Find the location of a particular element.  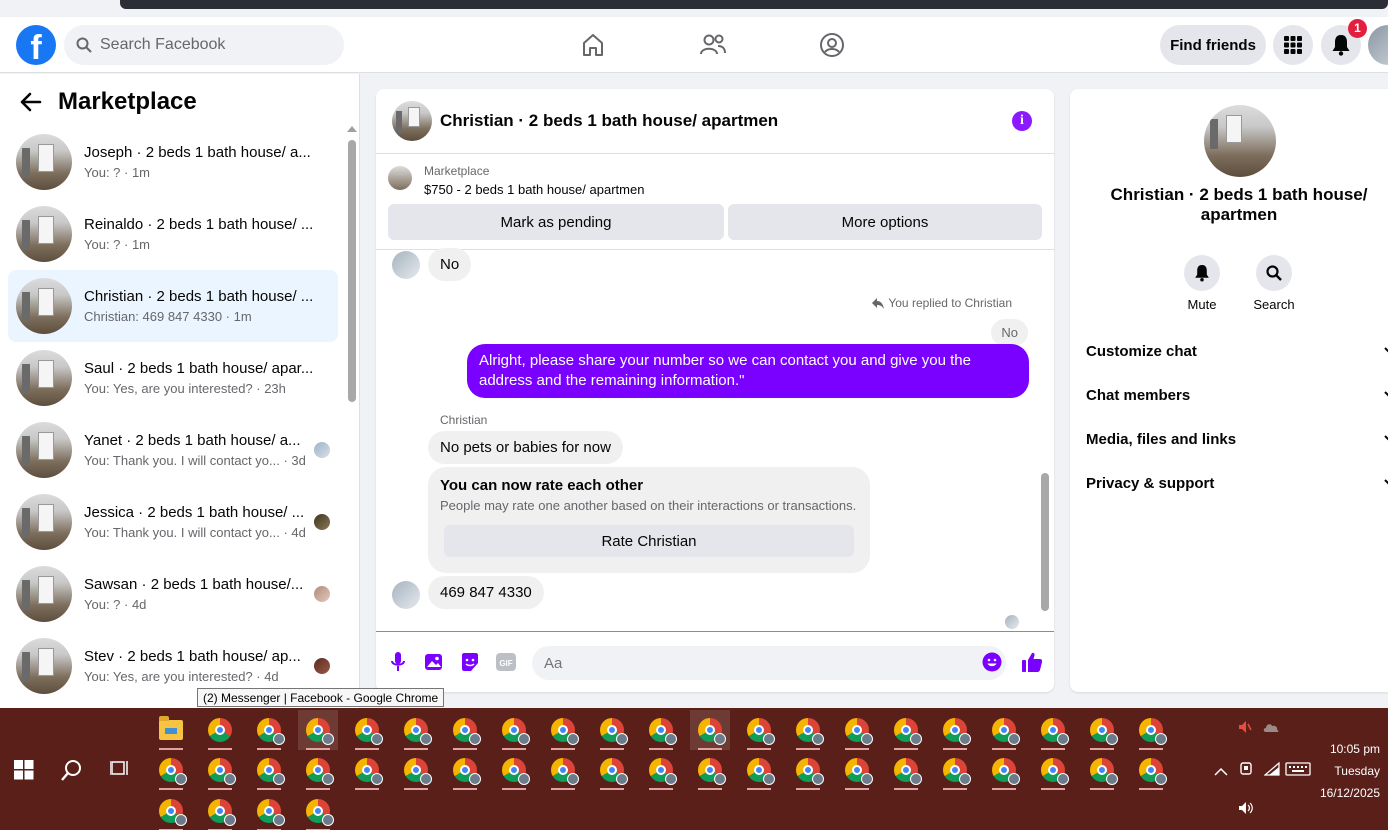

more-options-button: More options is located at coordinates (885, 222).